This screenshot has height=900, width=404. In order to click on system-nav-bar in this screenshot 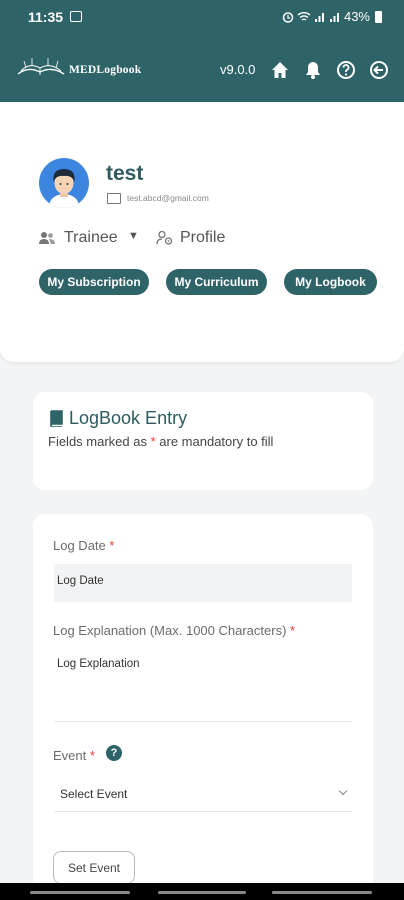, I will do `click(202, 891)`.